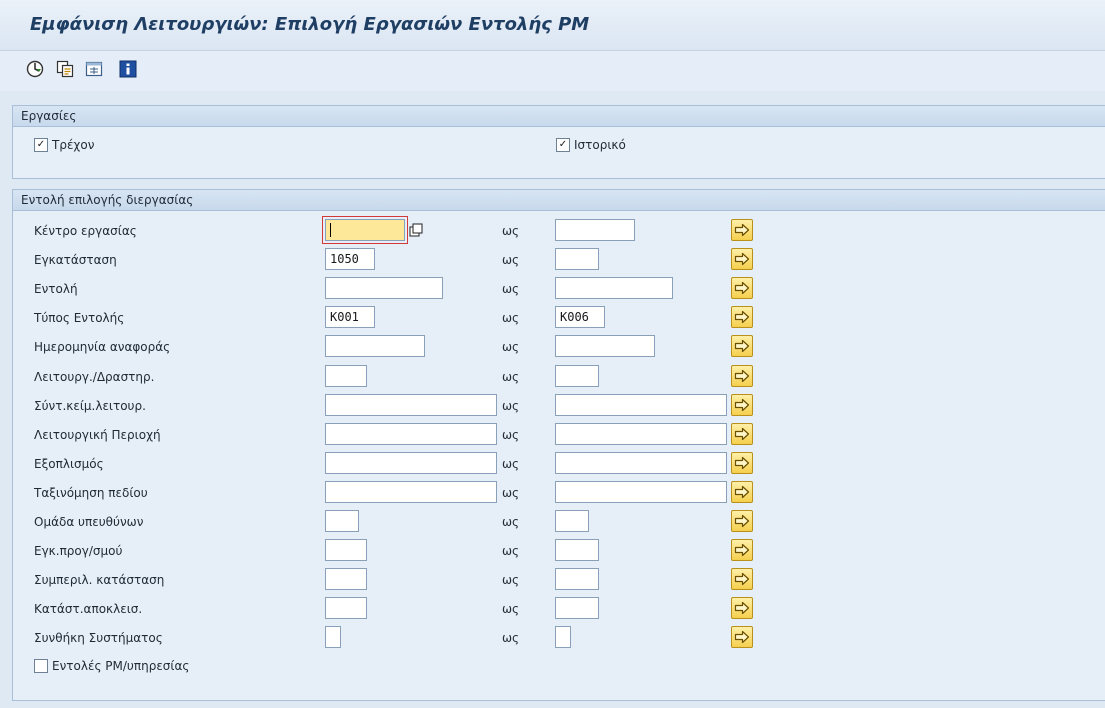 This screenshot has width=1105, height=708. I want to click on current-checkbox-field: ✓ Τρέχον, so click(64, 145).